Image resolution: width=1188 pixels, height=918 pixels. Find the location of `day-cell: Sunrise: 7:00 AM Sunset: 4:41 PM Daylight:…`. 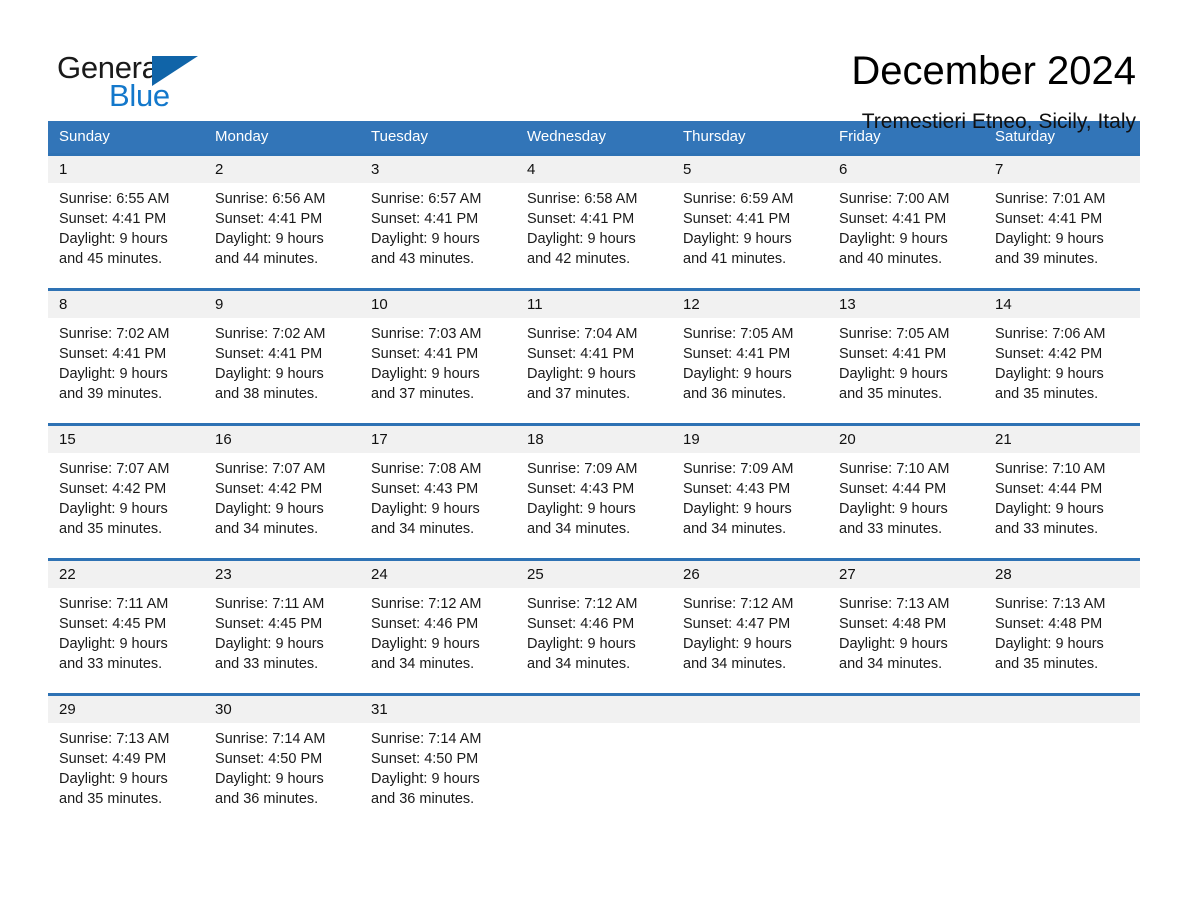

day-cell: Sunrise: 7:00 AM Sunset: 4:41 PM Daylight:… is located at coordinates (906, 235).